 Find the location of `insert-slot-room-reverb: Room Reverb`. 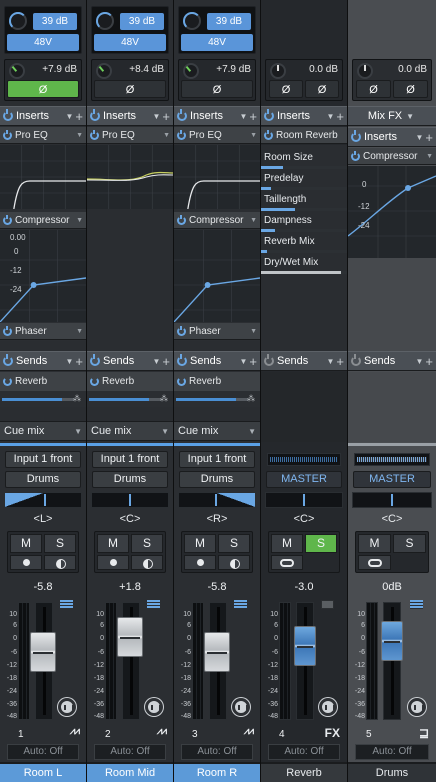

insert-slot-room-reverb: Room Reverb is located at coordinates (304, 135).